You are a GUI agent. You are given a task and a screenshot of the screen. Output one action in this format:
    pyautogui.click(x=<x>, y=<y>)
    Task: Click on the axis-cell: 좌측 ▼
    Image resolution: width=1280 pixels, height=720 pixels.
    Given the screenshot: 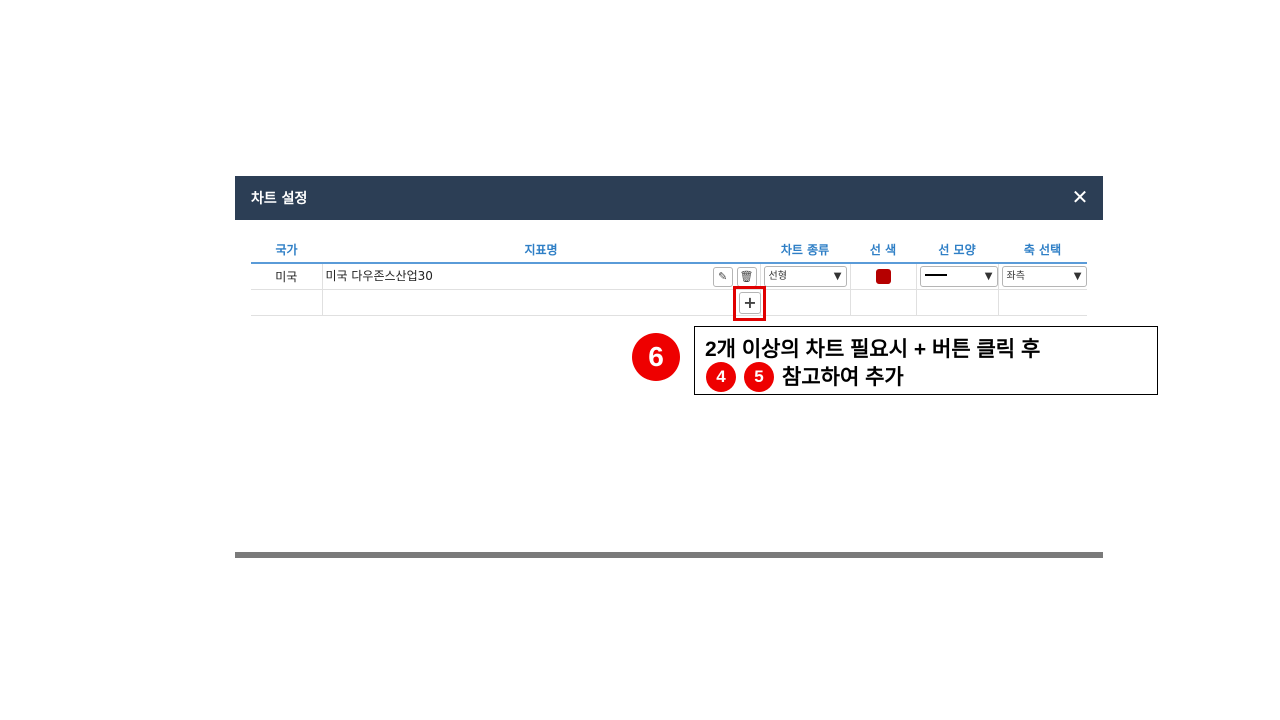 What is the action you would take?
    pyautogui.click(x=1042, y=276)
    